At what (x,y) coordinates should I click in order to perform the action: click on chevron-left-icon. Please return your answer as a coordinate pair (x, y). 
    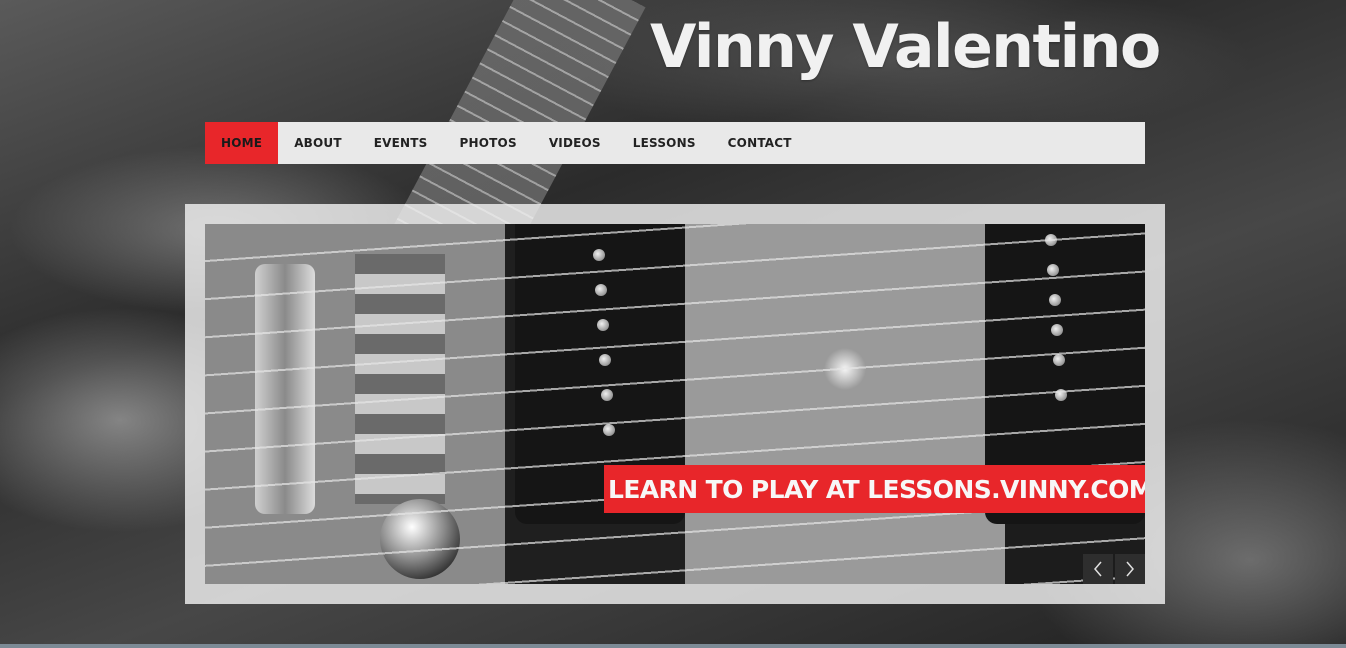
    Looking at the image, I should click on (1098, 569).